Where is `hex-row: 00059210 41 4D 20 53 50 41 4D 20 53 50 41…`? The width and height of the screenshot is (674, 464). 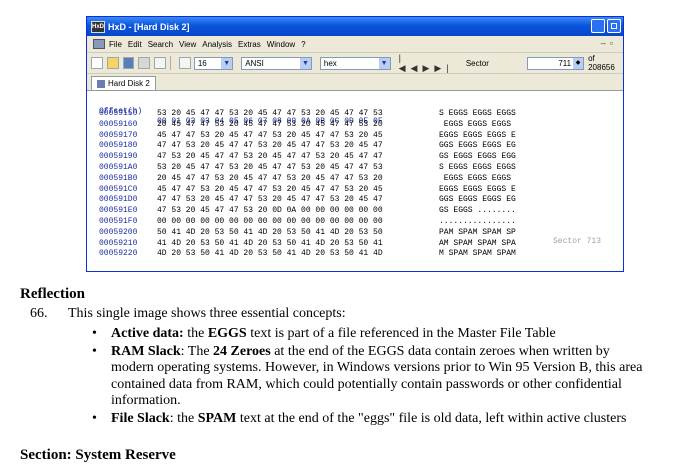
hex-row: 00059210 41 4D 20 53 50 41 4D 20 53 50 41… is located at coordinates (355, 244).